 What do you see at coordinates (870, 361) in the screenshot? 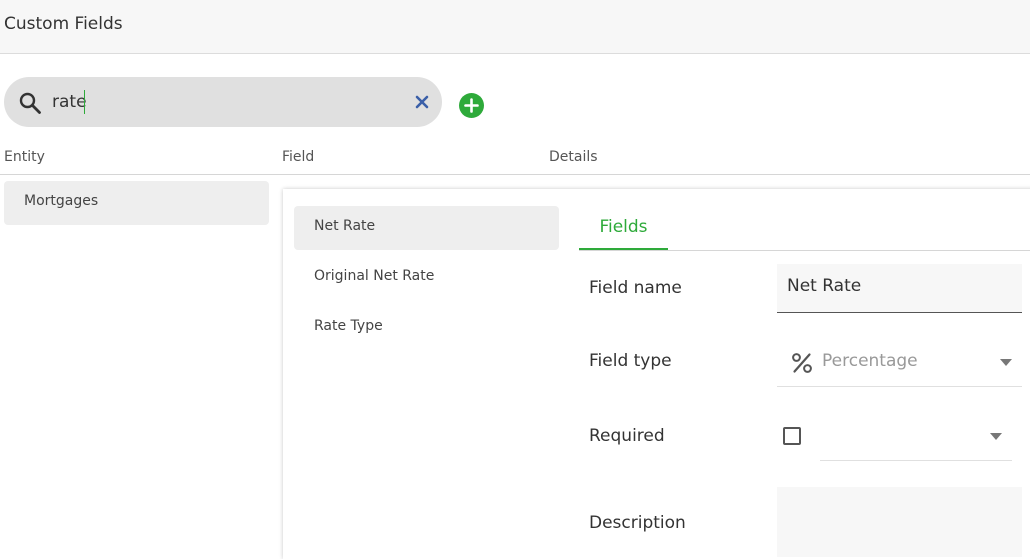
I see `field-type-value: Percentage` at bounding box center [870, 361].